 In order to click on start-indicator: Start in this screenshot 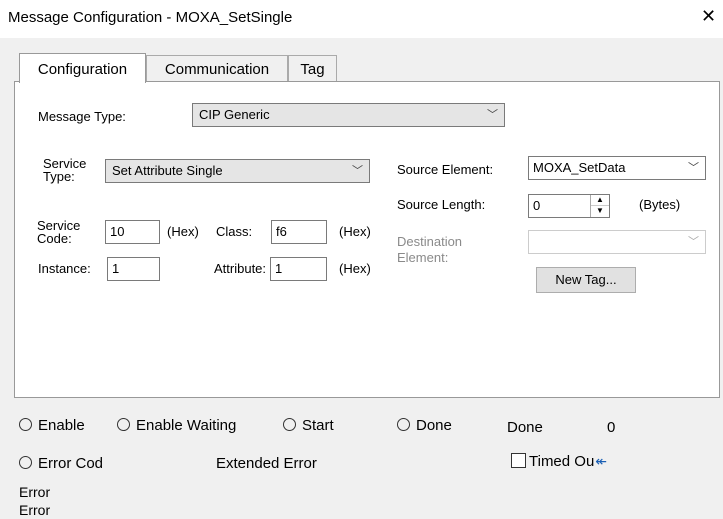, I will do `click(308, 426)`.